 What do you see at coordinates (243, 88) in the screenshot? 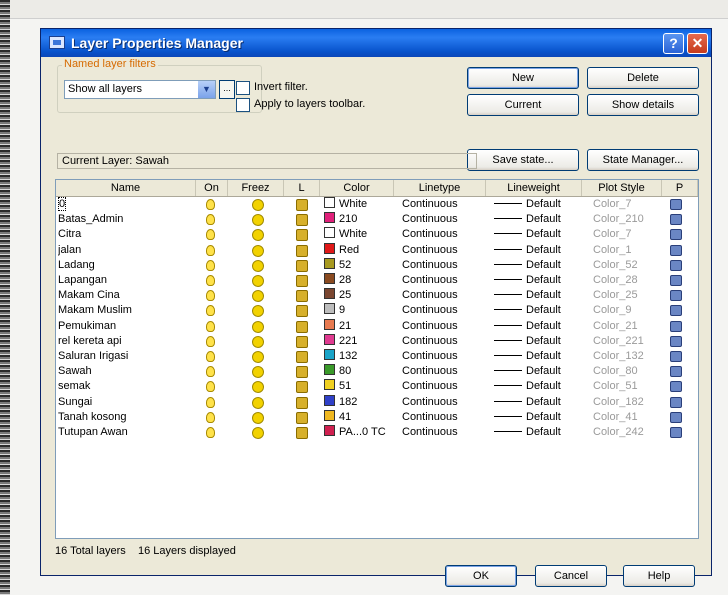
I see `invert-filter-checkbox` at bounding box center [243, 88].